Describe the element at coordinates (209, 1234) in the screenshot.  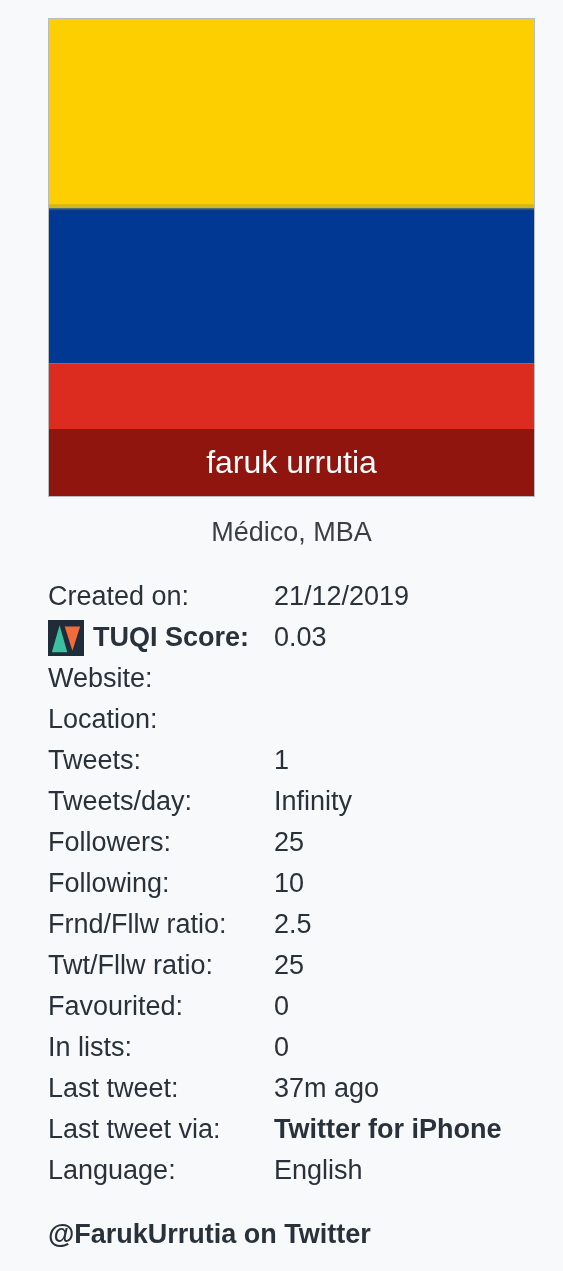
I see `twitter-profile-link: @FarukUrrutia on Twitter` at that location.